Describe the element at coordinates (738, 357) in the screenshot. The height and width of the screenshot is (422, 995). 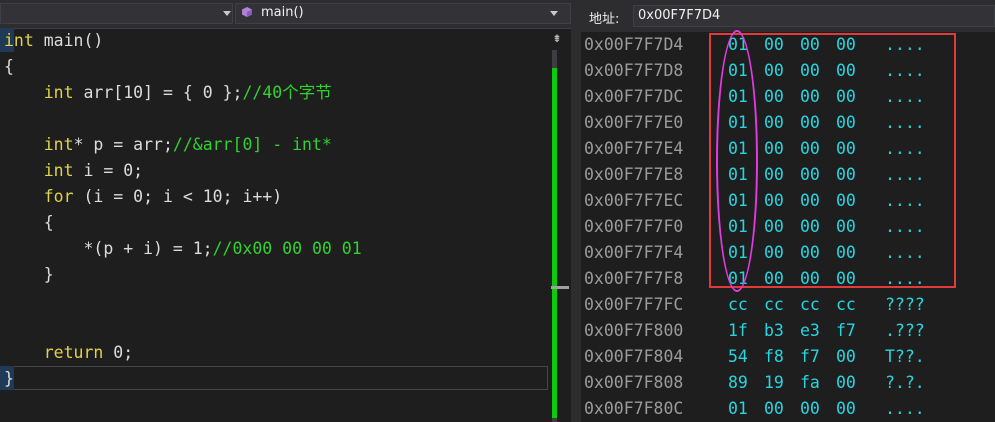
I see `memory-byte: 54` at that location.